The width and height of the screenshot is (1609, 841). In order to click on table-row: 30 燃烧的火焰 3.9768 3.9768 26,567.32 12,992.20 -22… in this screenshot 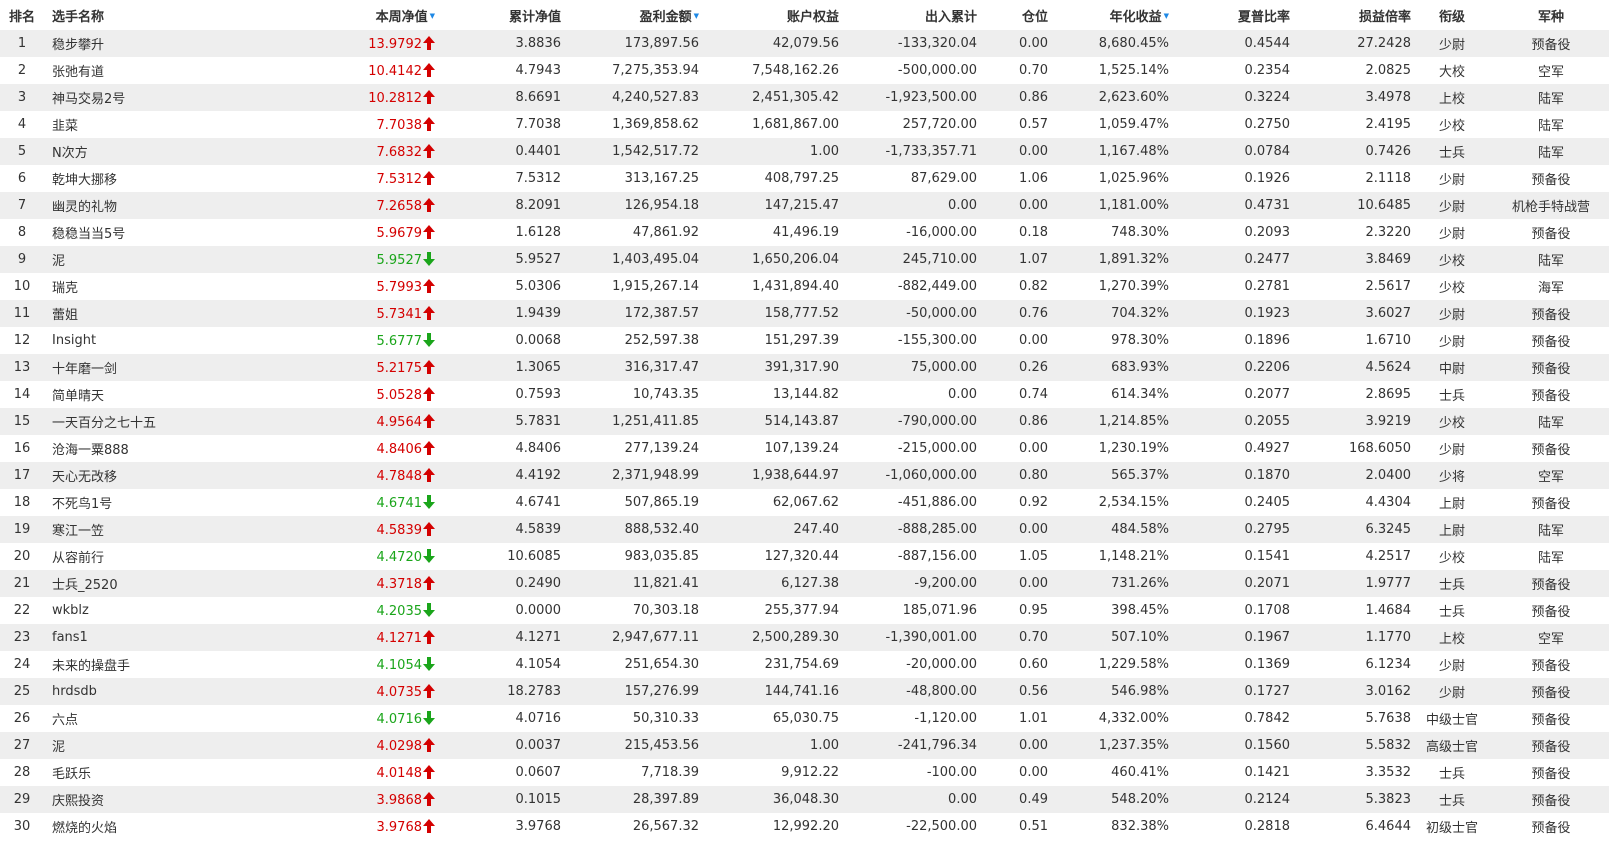, I will do `click(804, 826)`.